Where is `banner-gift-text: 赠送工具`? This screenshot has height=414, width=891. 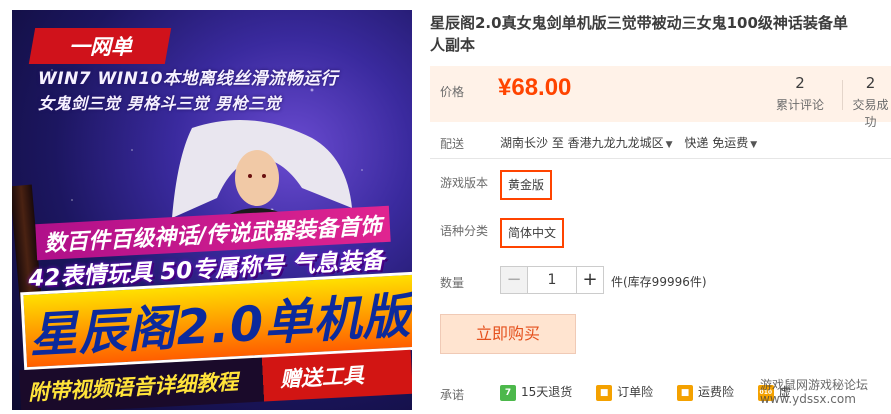
banner-gift-text: 赠送工具 is located at coordinates (322, 377).